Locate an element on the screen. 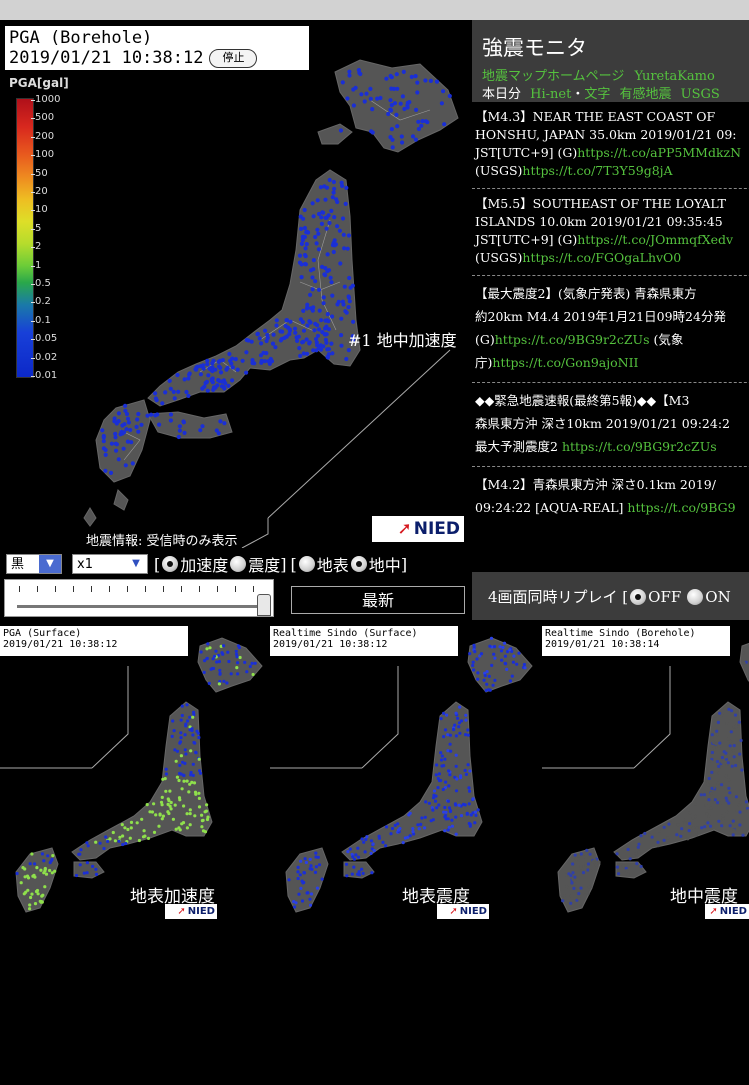 This screenshot has height=1085, width=749. feed-link: https://t.co/9BG9 is located at coordinates (681, 507).